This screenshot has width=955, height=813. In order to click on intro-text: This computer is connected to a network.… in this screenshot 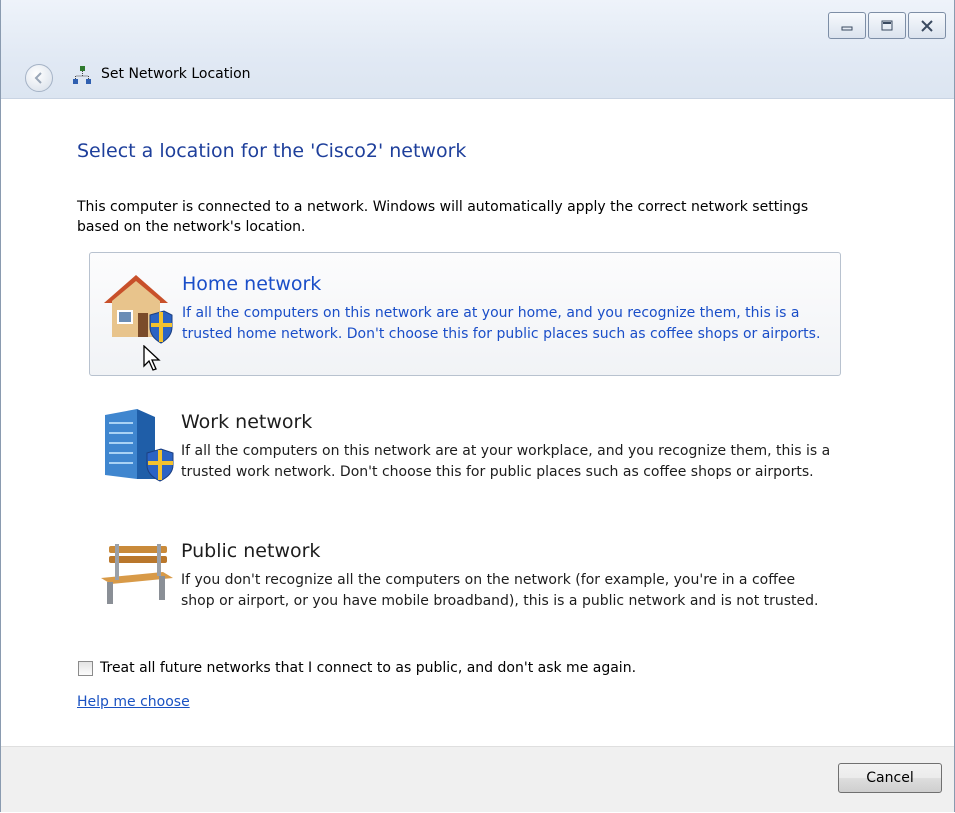, I will do `click(443, 217)`.